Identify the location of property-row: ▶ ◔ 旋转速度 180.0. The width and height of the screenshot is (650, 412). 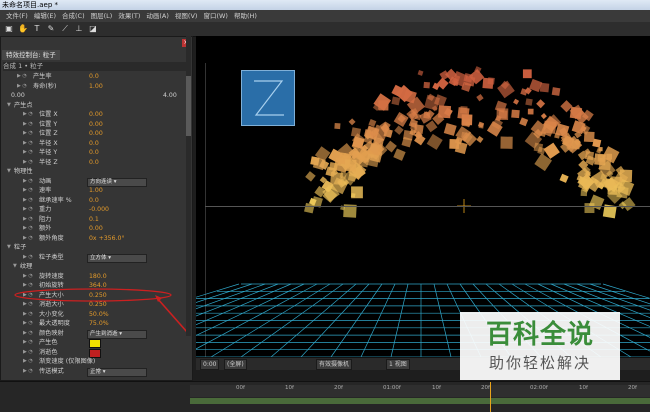
(94, 277).